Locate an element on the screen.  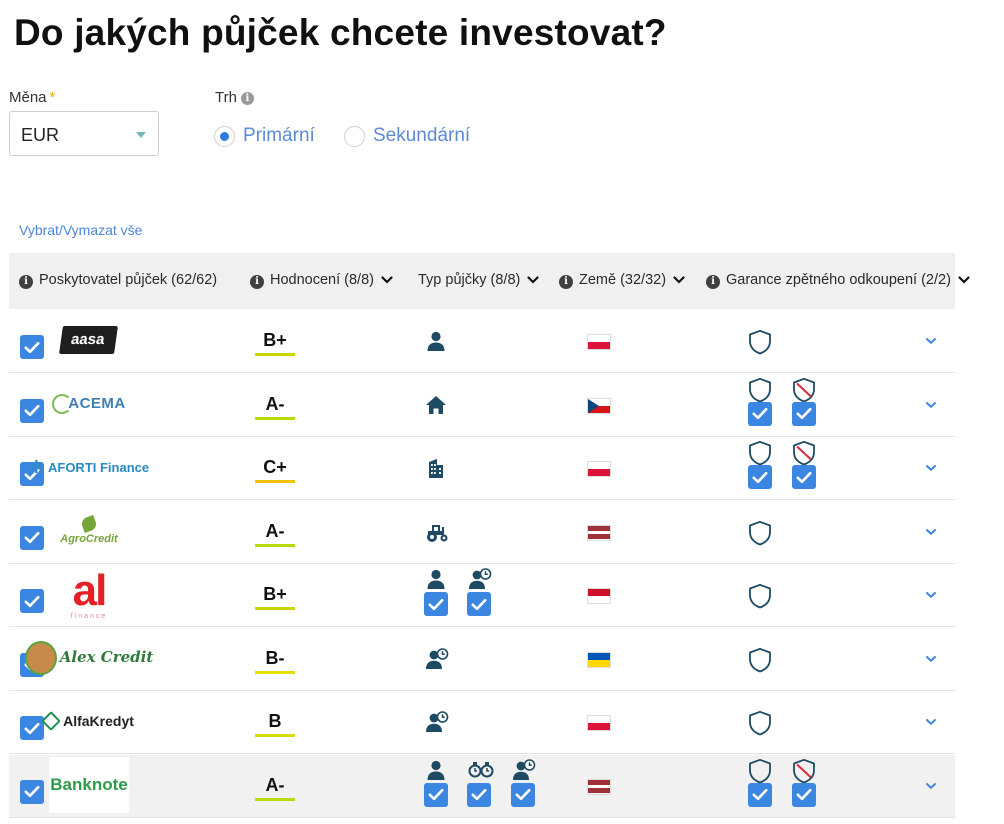
tractor-icon is located at coordinates (437, 534).